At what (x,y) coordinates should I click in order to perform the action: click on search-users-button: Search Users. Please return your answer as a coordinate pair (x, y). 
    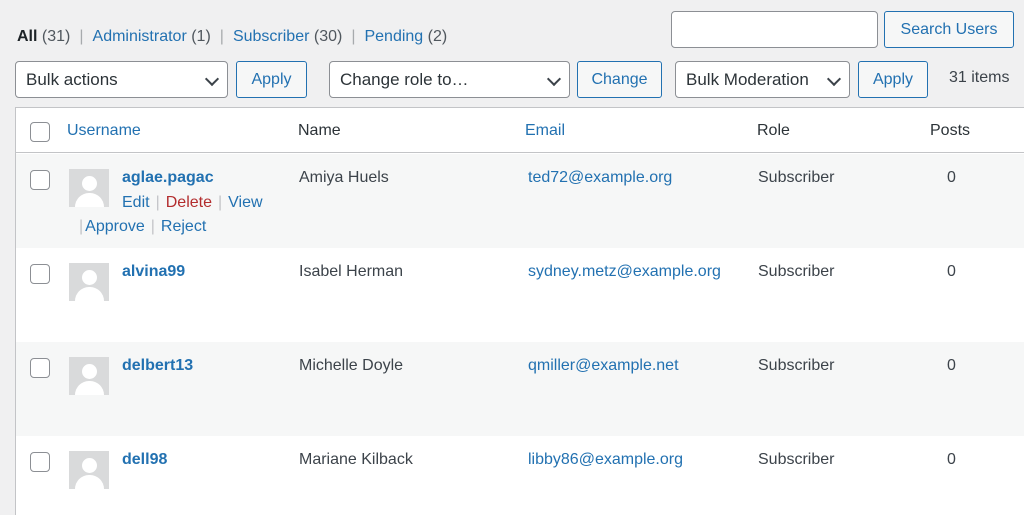
    Looking at the image, I should click on (949, 29).